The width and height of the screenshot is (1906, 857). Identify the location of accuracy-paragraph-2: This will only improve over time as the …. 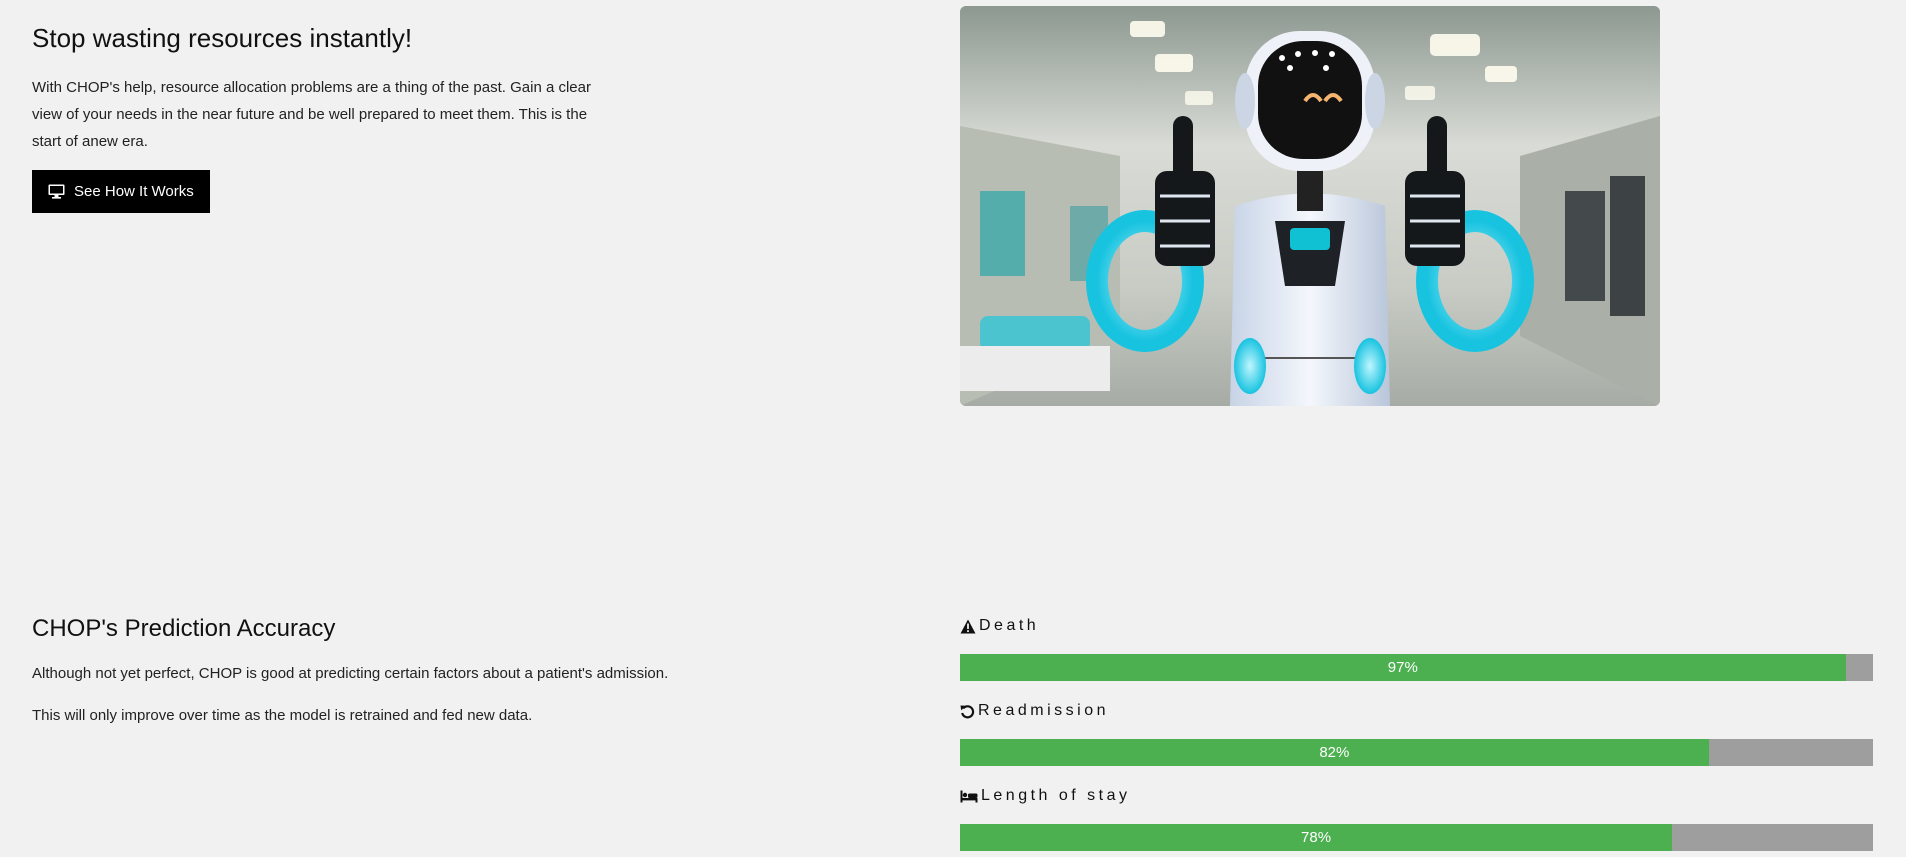
(282, 715).